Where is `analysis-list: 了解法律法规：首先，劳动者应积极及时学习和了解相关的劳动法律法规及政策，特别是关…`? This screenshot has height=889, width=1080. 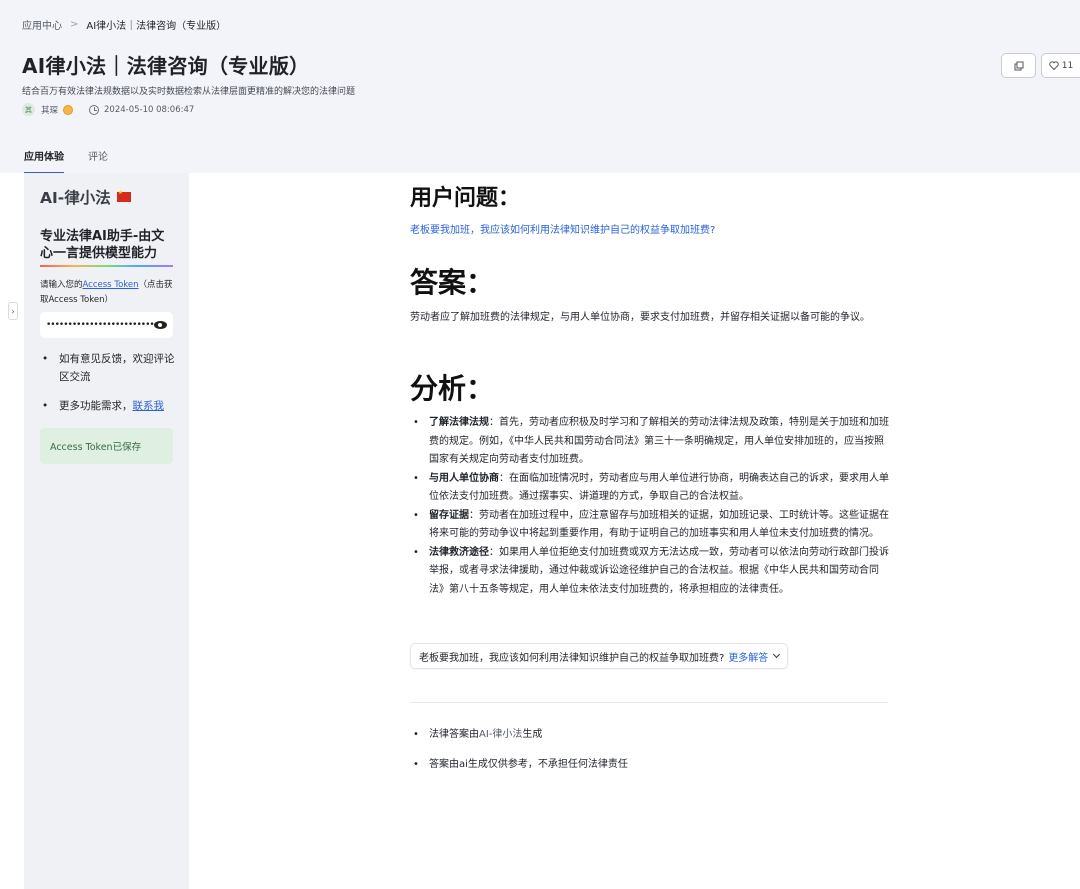 analysis-list: 了解法律法规：首先，劳动者应积极及时学习和了解相关的劳动法律法规及政策，特别是关… is located at coordinates (650, 506).